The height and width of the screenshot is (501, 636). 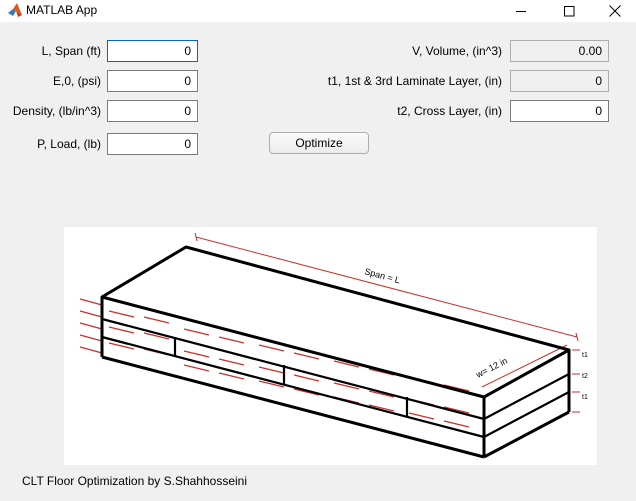 I want to click on t1-output, so click(x=559, y=81).